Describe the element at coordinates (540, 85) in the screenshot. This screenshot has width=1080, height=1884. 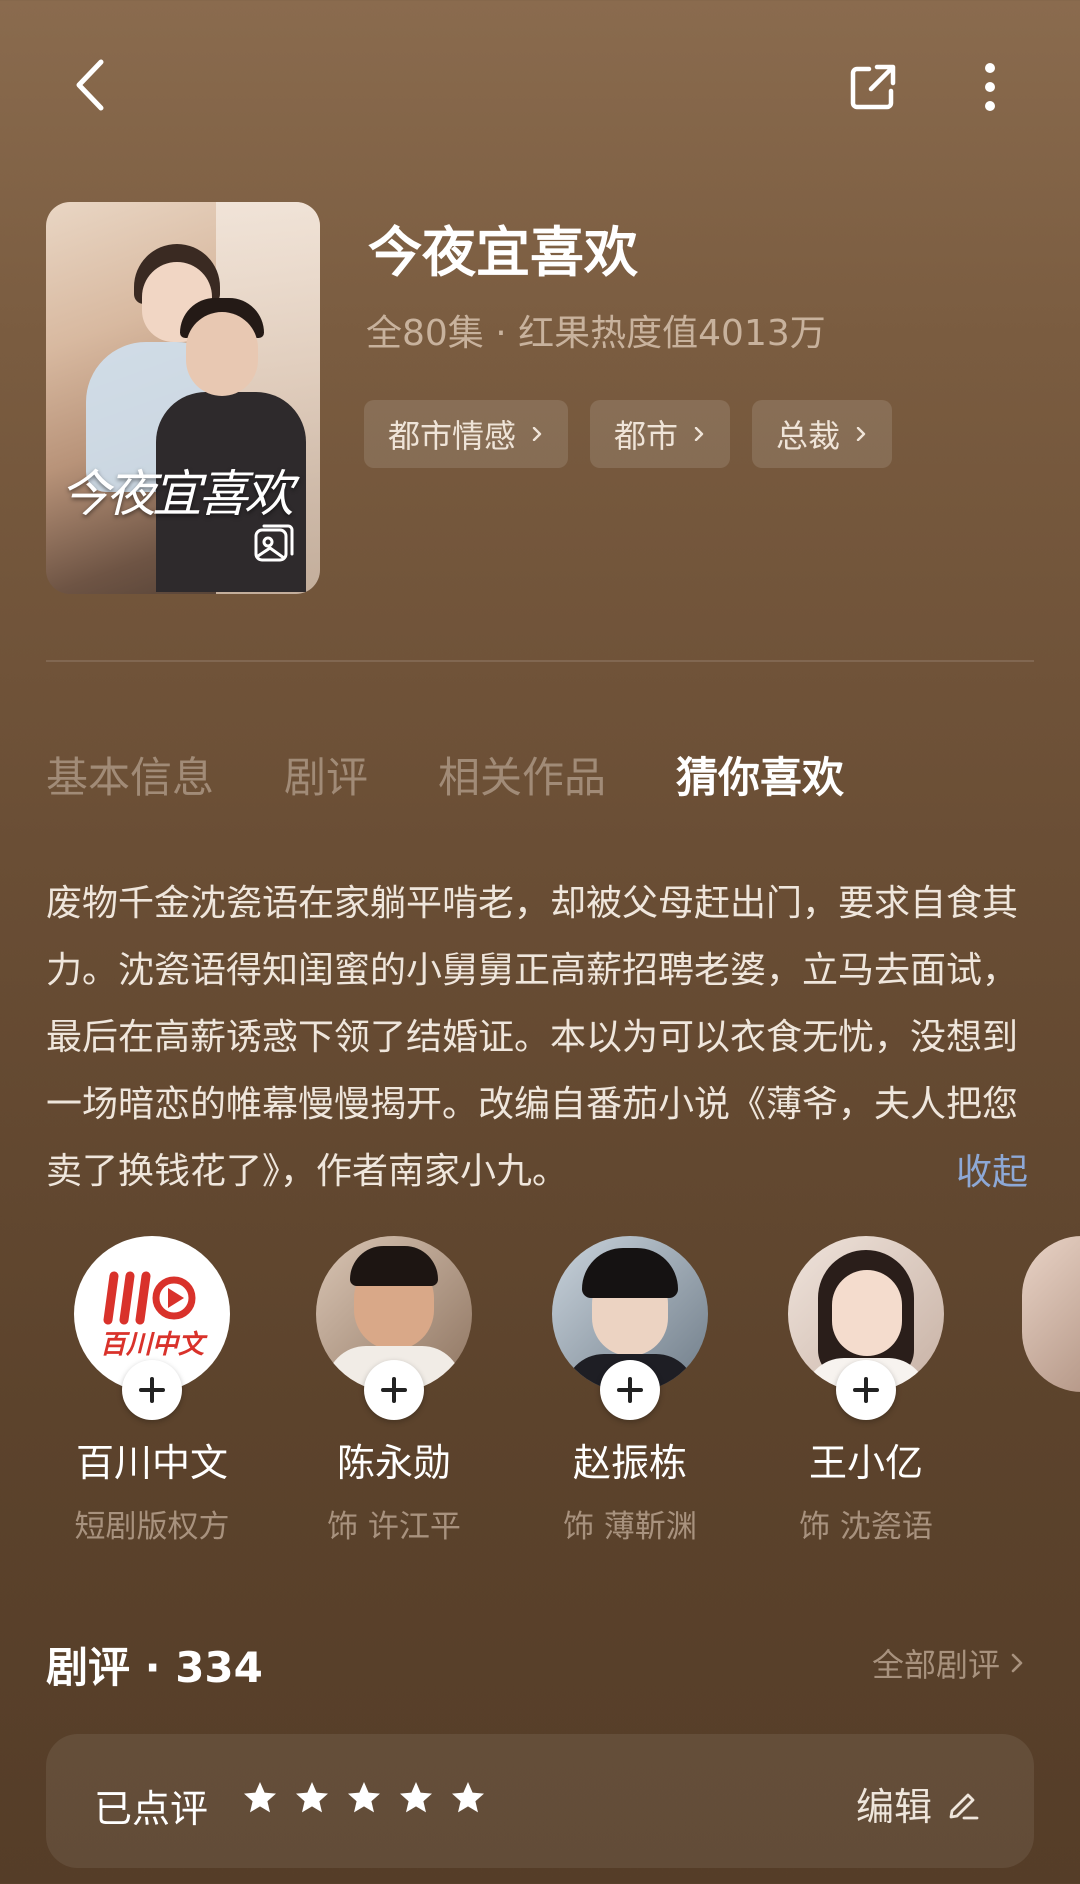
I see `top-bar` at that location.